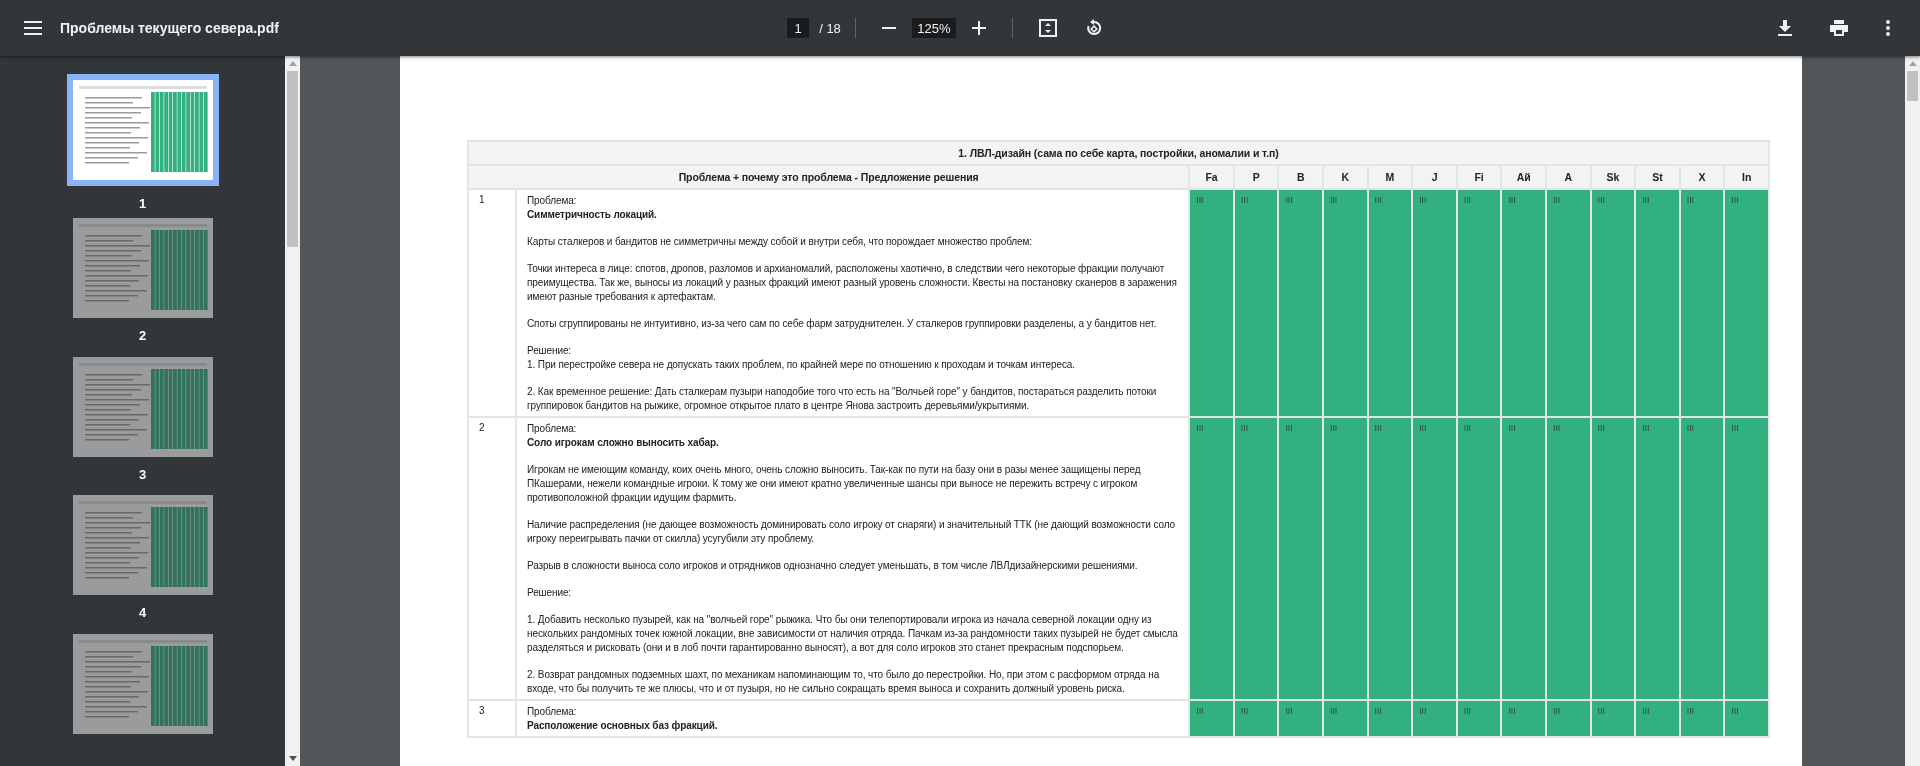  What do you see at coordinates (829, 177) in the screenshot?
I see `column-header: Проблема + почему это проблема - Предложение решения` at bounding box center [829, 177].